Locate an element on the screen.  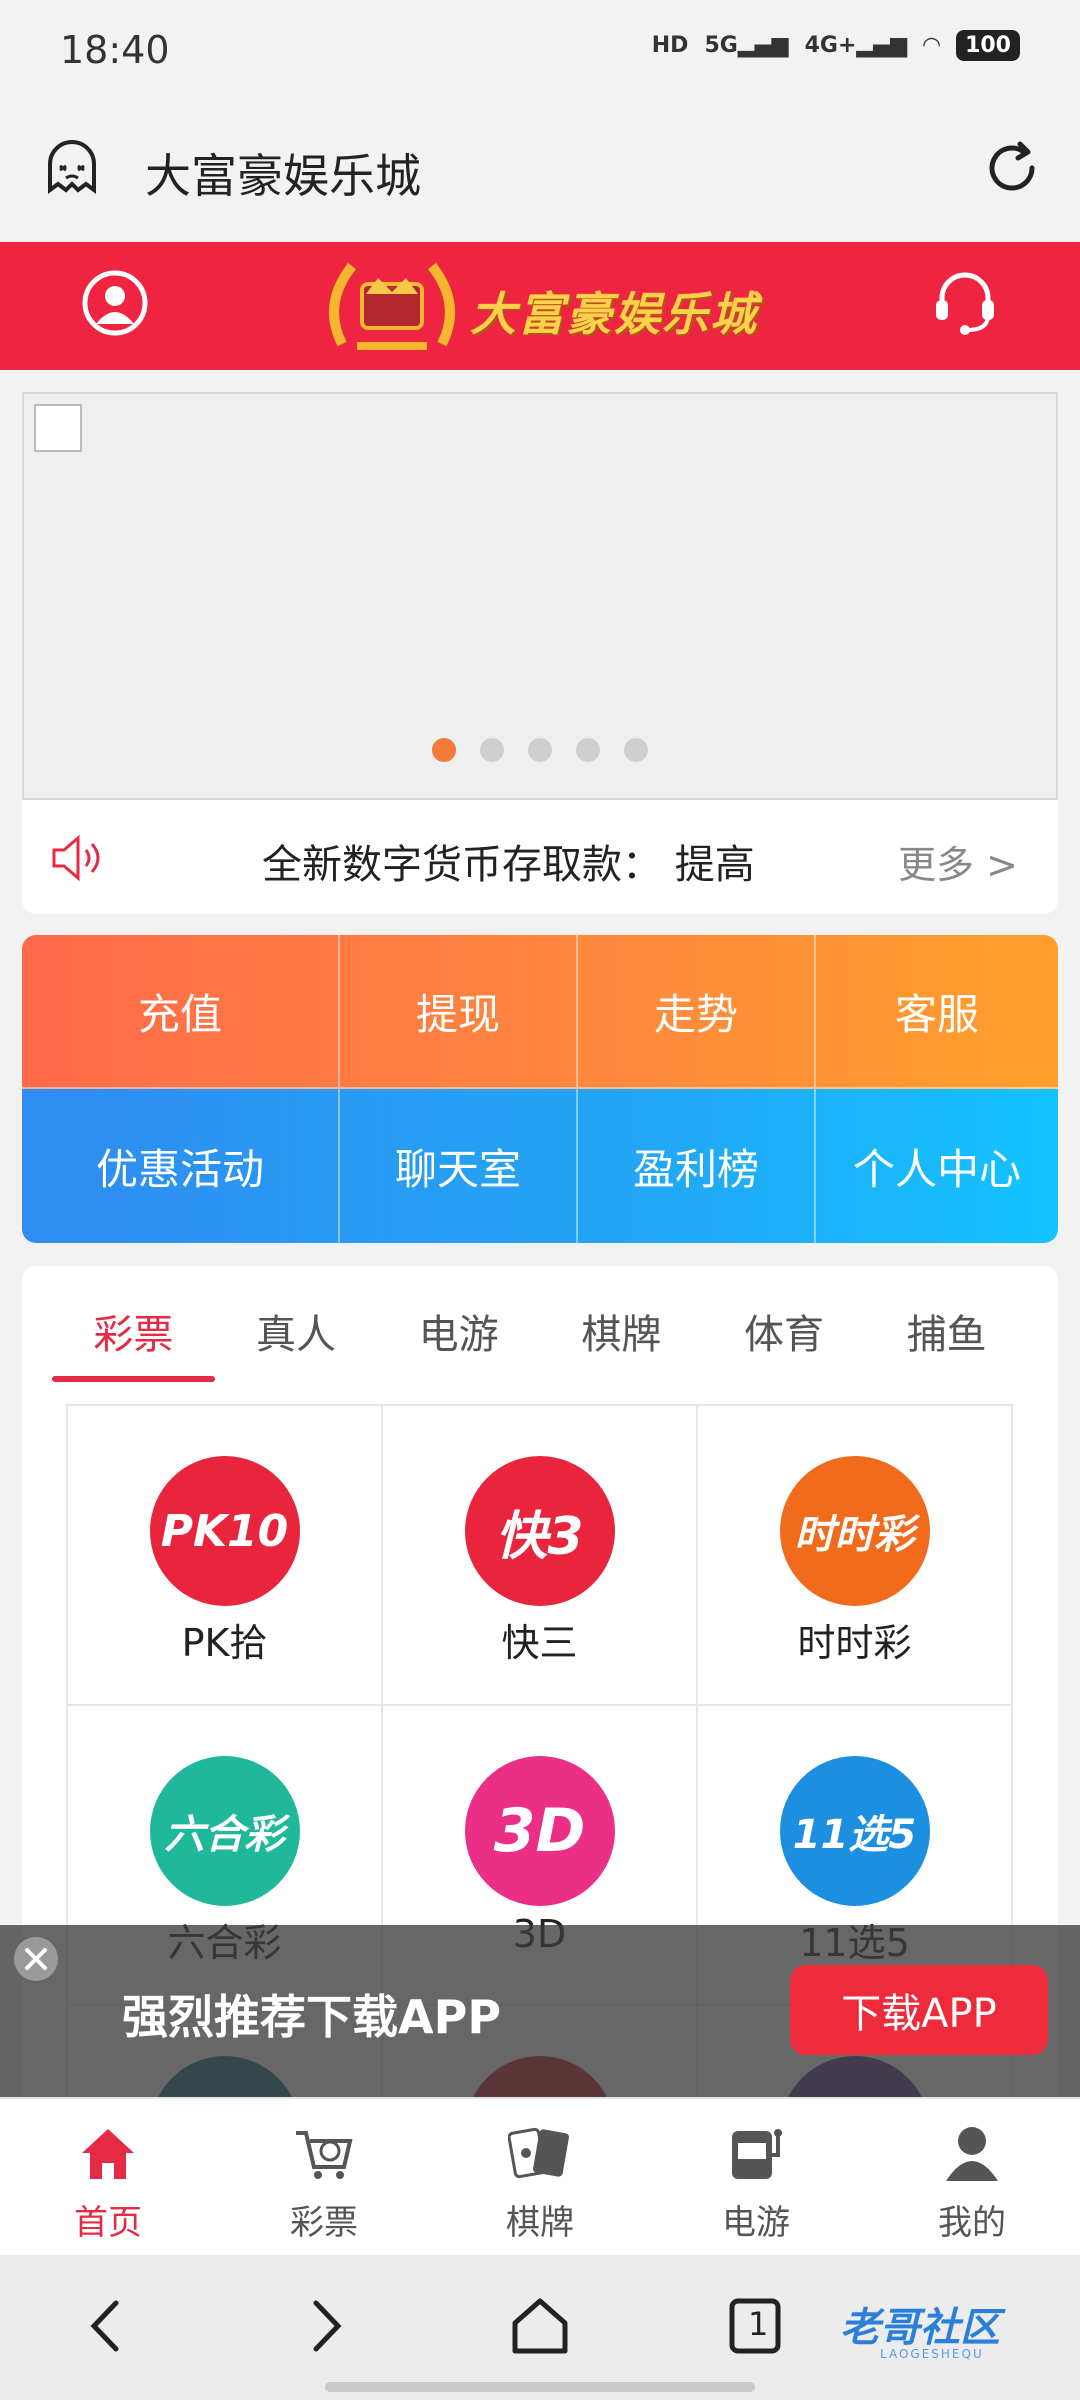
status-icons: HD 5G▂▄▆ 4G+▂▄▆ ◠ 100 is located at coordinates (836, 45).